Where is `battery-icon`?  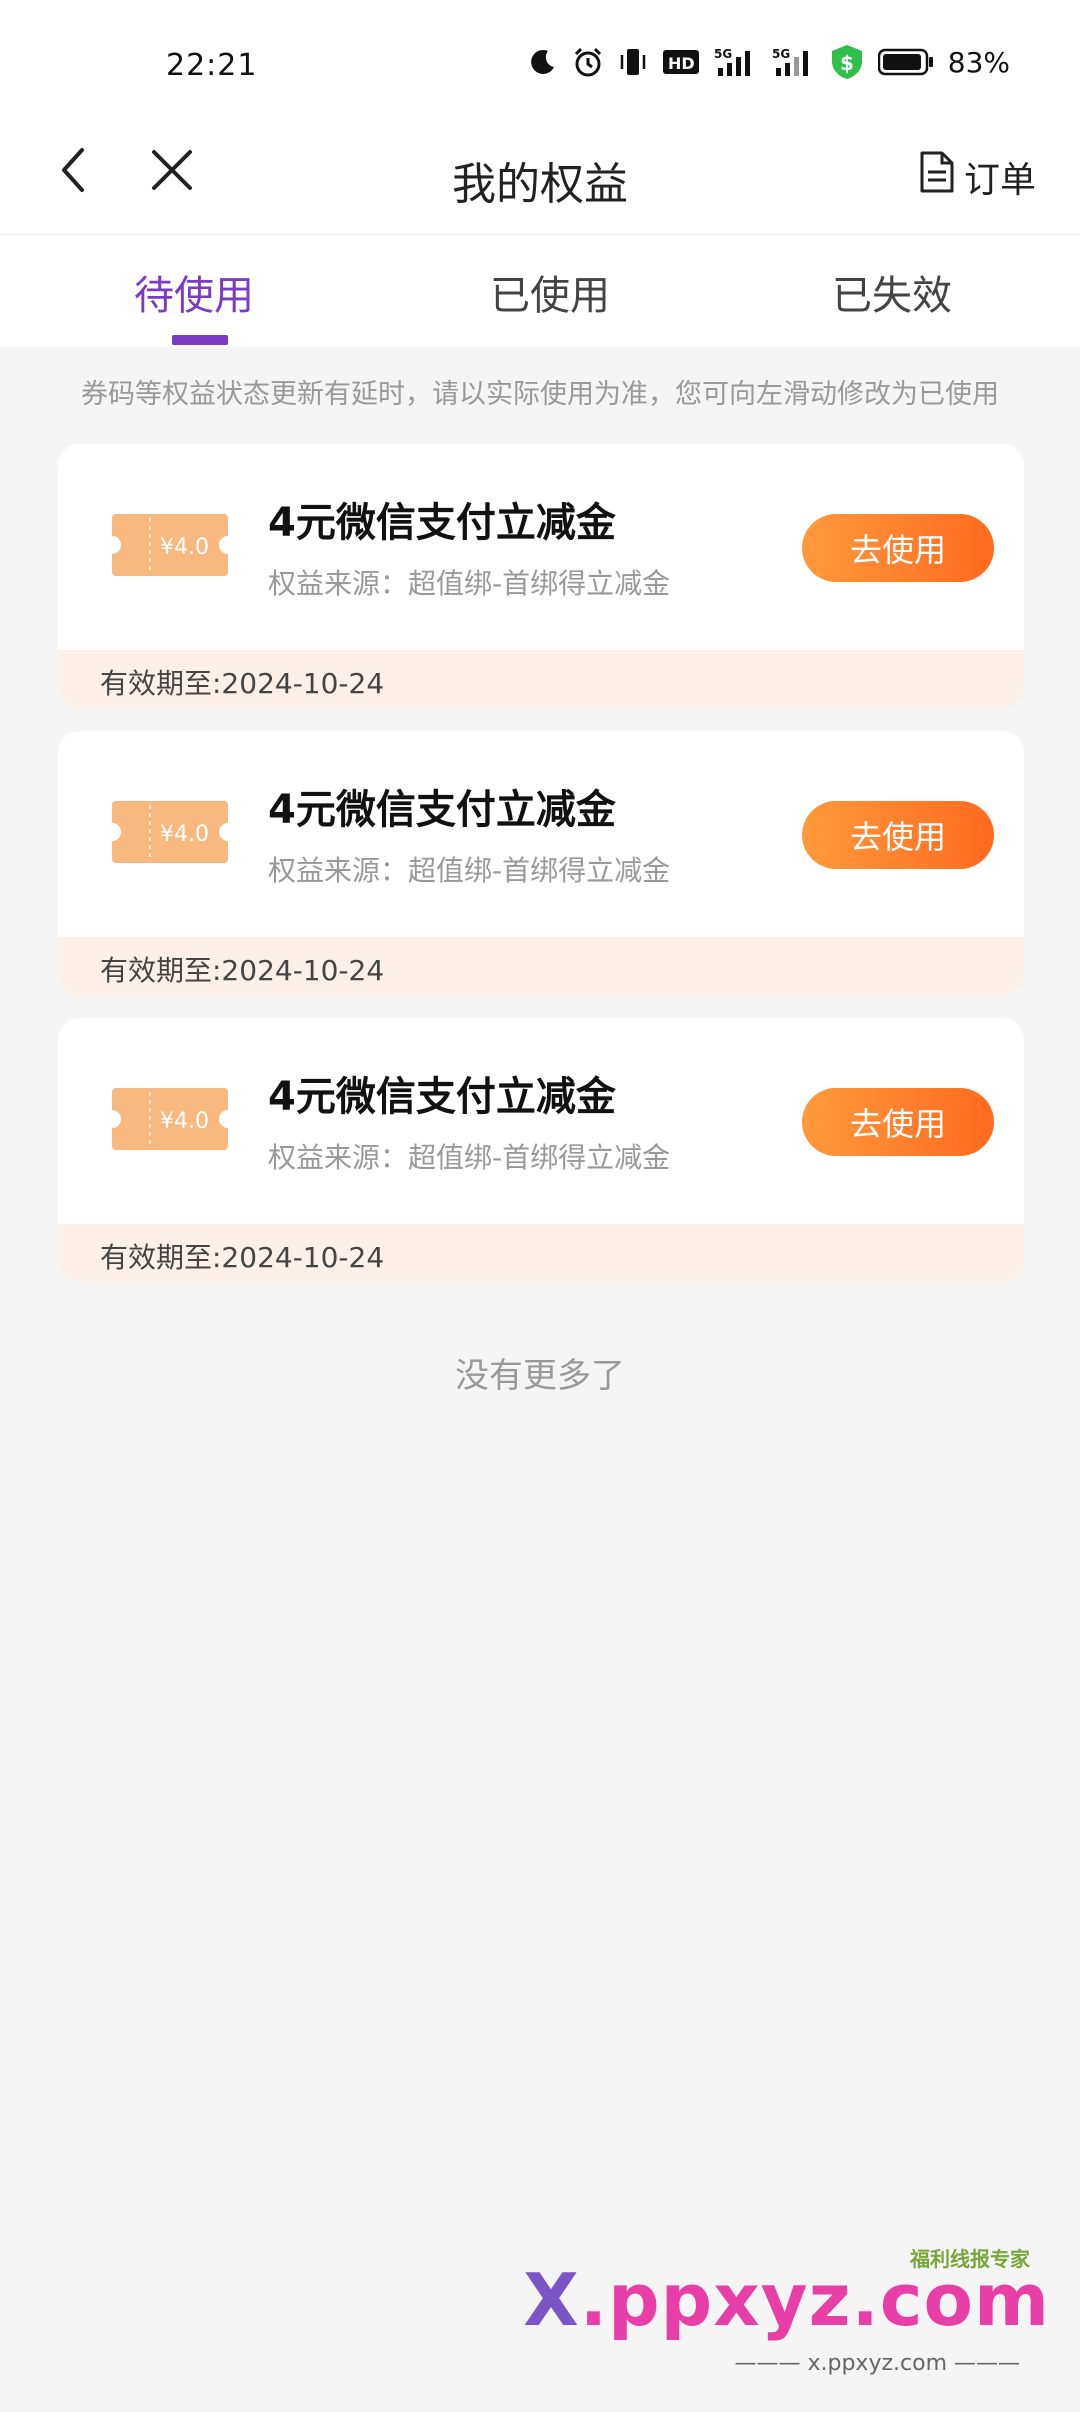
battery-icon is located at coordinates (905, 62).